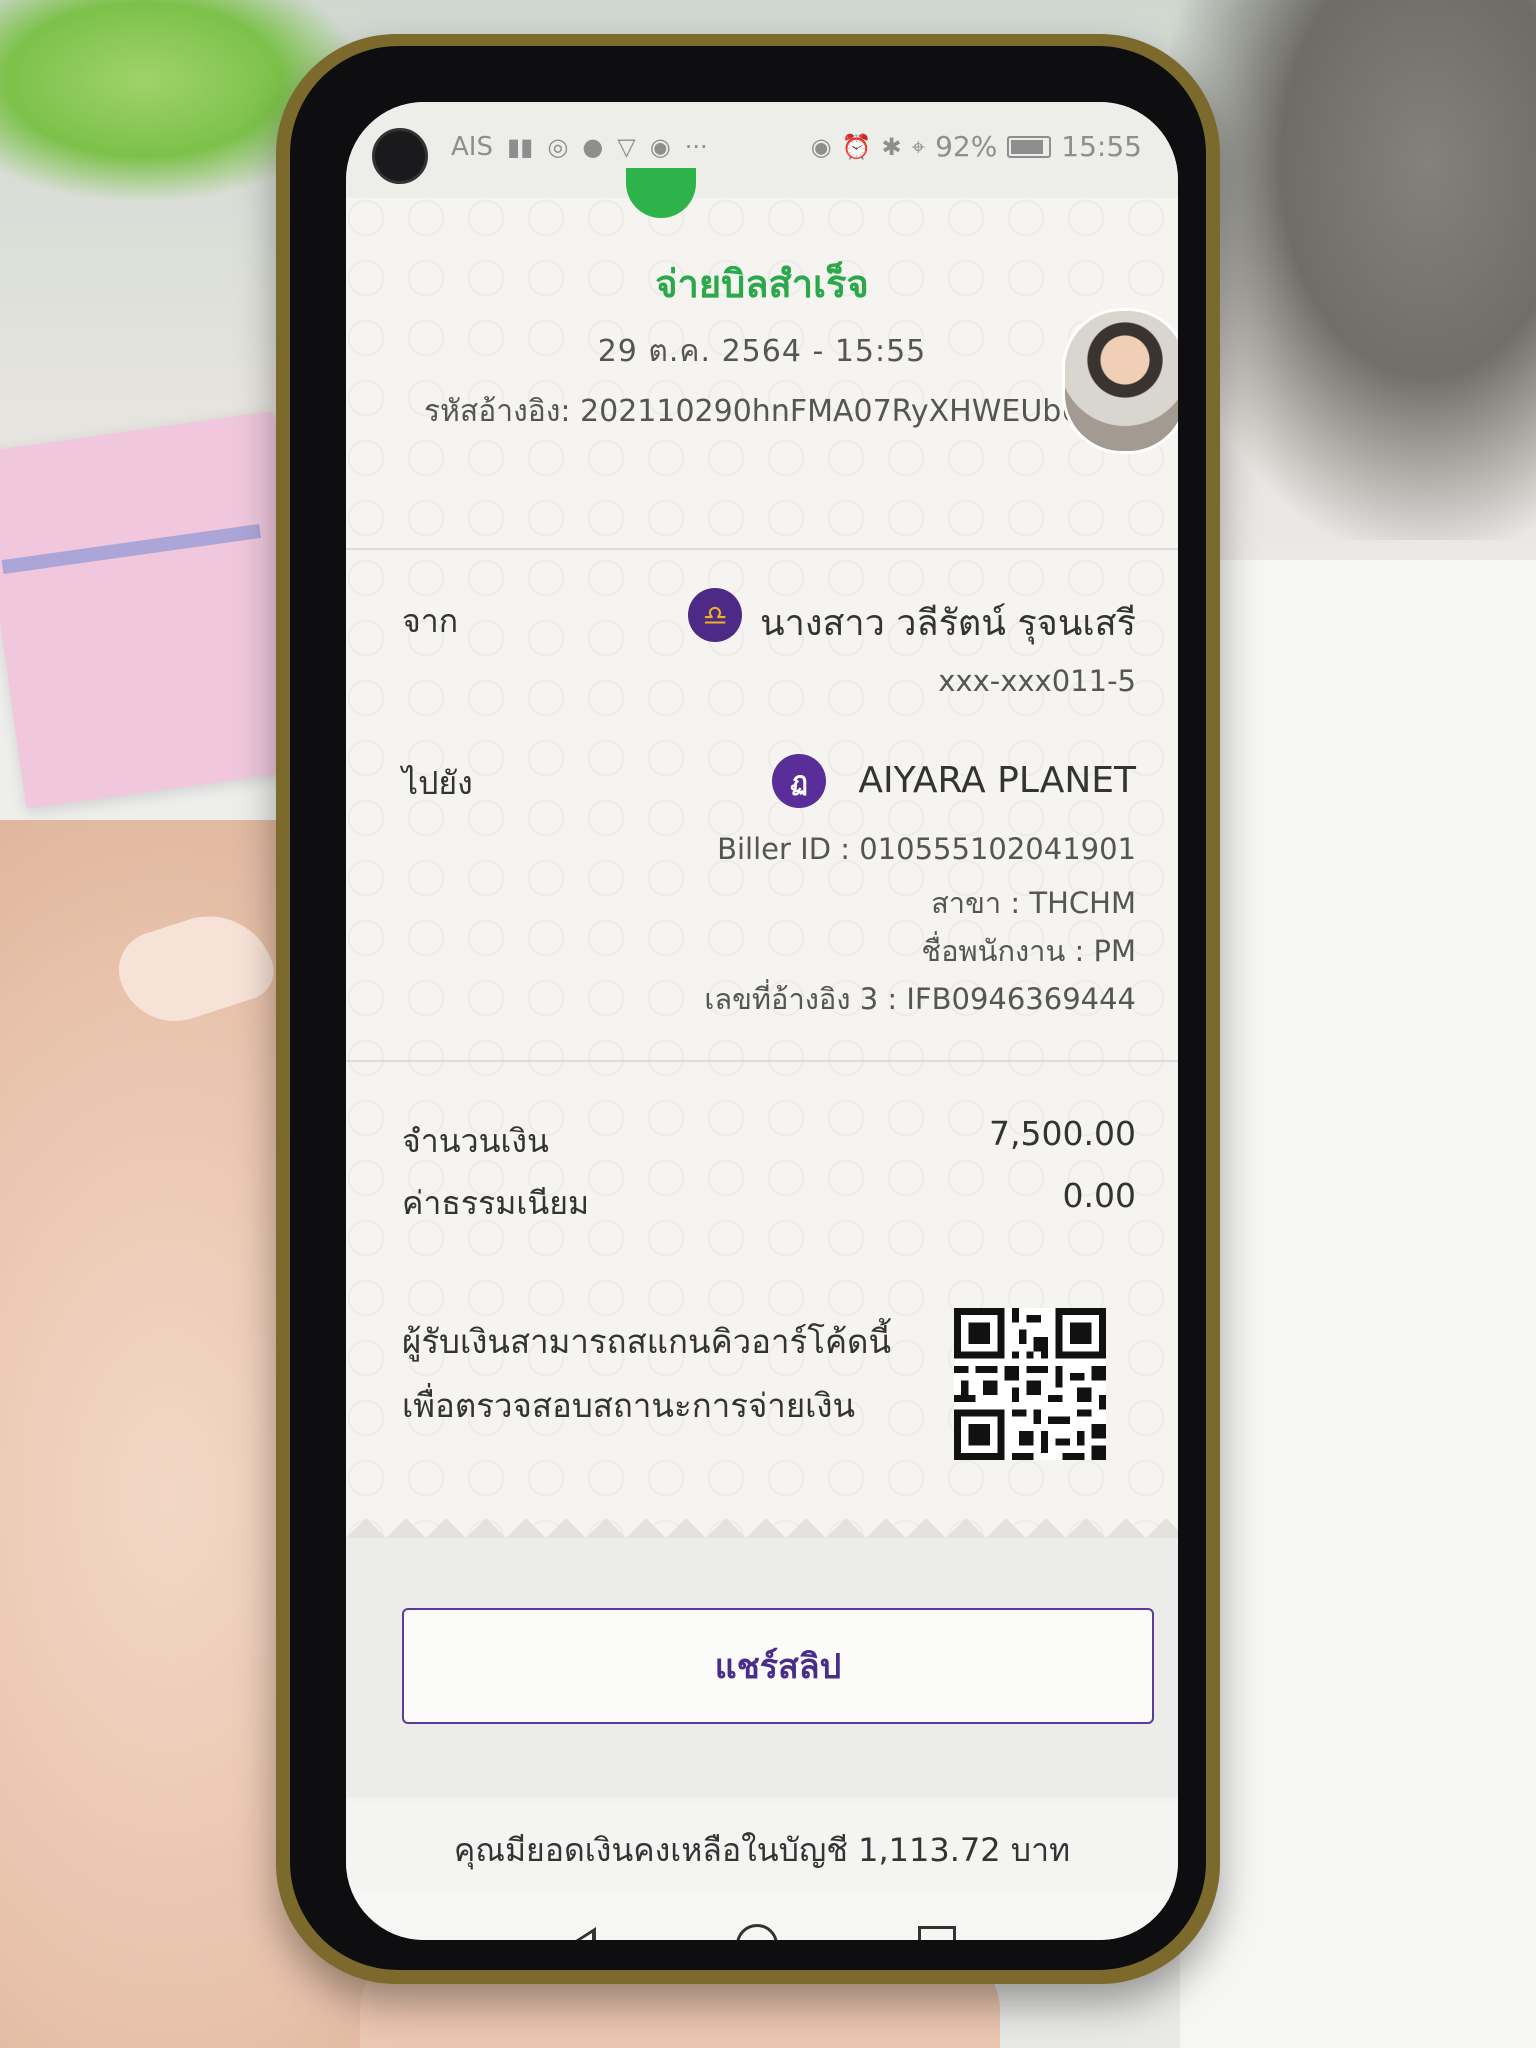 The width and height of the screenshot is (1536, 2048). What do you see at coordinates (891, 146) in the screenshot?
I see `bluetooth-icon: ✱` at bounding box center [891, 146].